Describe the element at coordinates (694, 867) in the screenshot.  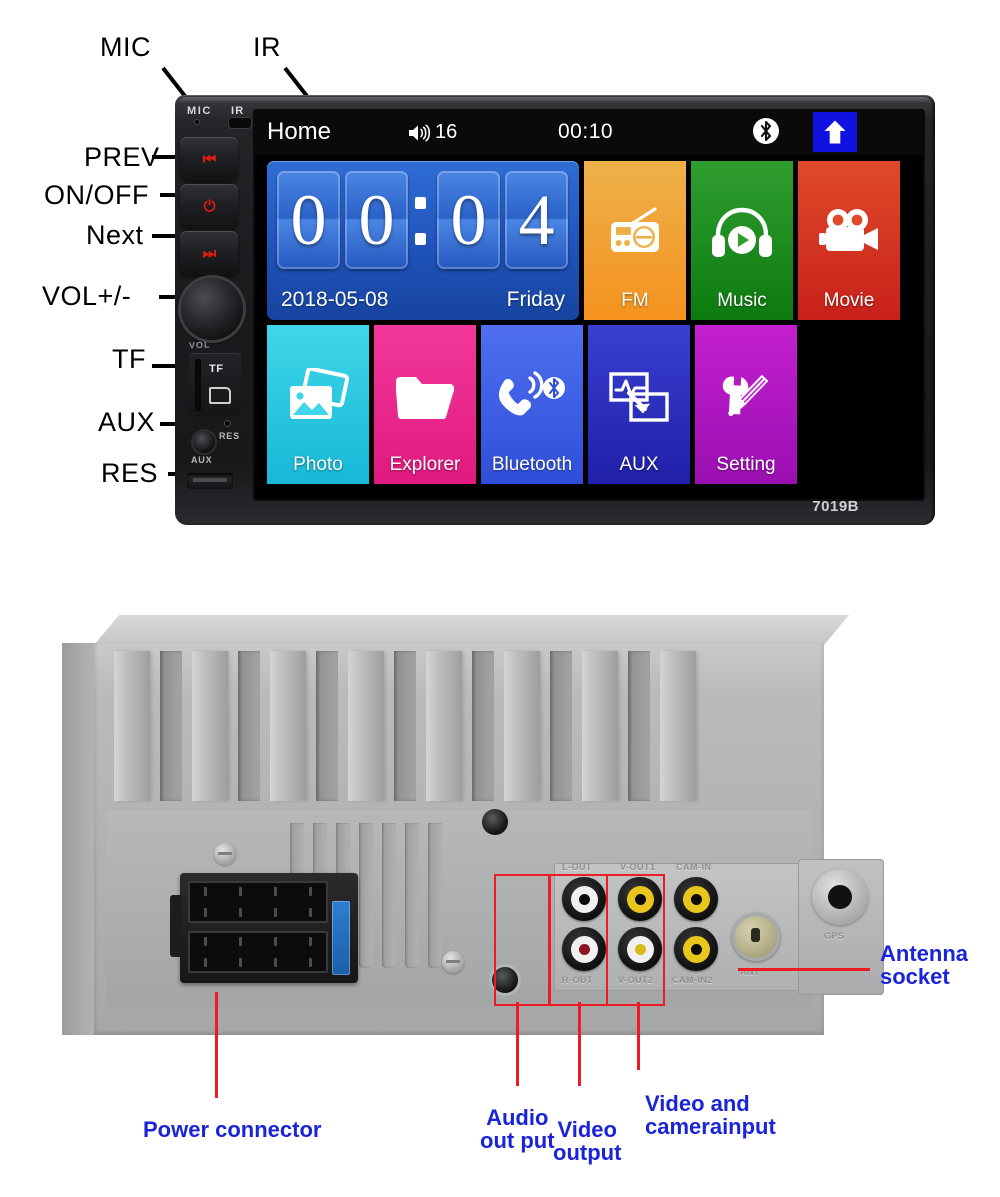
I see `label-cam-in: CAM-IN` at that location.